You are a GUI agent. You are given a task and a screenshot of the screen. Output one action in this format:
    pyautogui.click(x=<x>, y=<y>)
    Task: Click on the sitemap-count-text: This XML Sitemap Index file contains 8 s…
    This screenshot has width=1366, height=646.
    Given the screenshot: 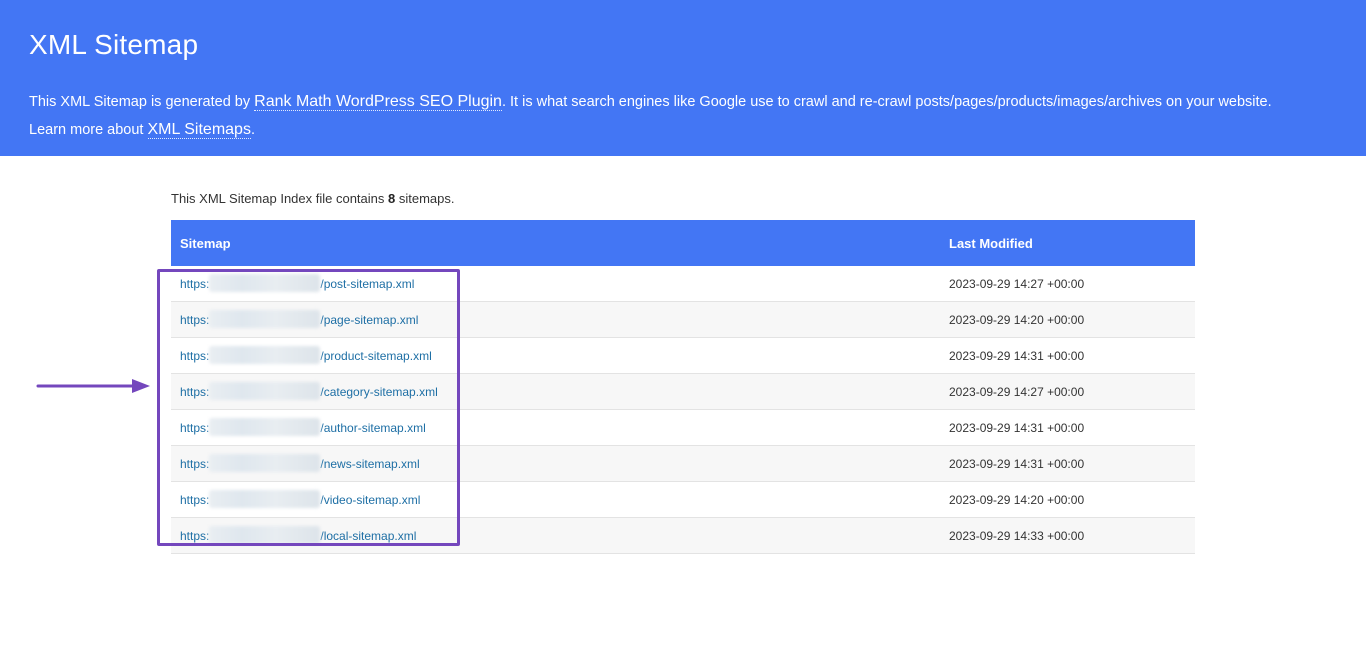 What is the action you would take?
    pyautogui.click(x=313, y=198)
    